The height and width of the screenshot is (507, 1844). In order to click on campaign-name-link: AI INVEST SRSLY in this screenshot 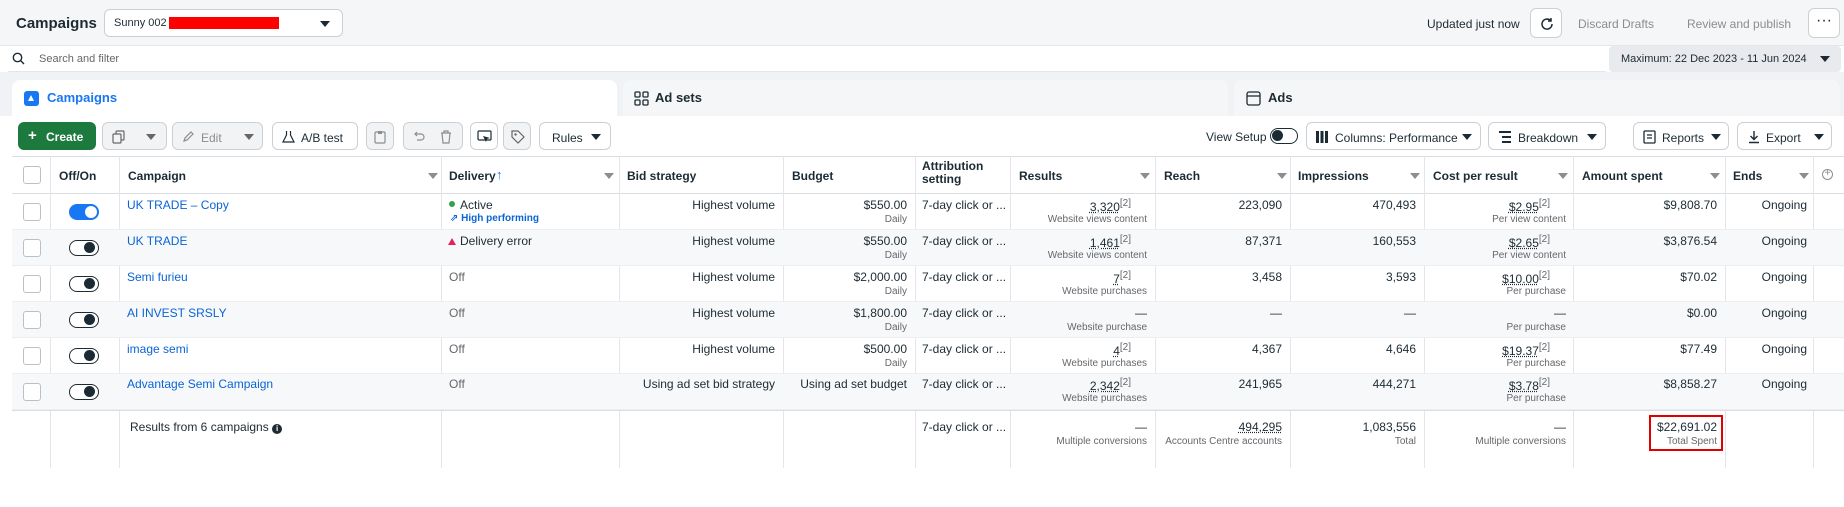, I will do `click(177, 313)`.